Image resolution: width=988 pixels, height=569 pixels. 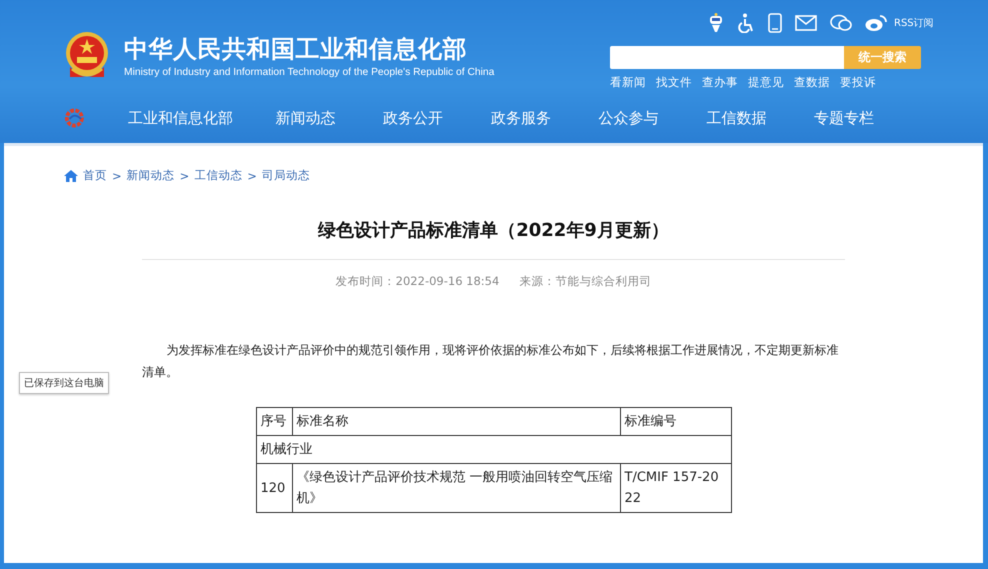 What do you see at coordinates (675, 488) in the screenshot?
I see `table-cell: T/CMIF 157-2022` at bounding box center [675, 488].